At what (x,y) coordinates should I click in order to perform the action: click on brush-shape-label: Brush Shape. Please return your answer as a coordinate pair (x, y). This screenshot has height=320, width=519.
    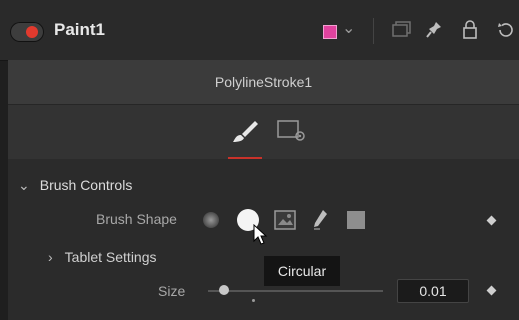
    Looking at the image, I should click on (136, 219).